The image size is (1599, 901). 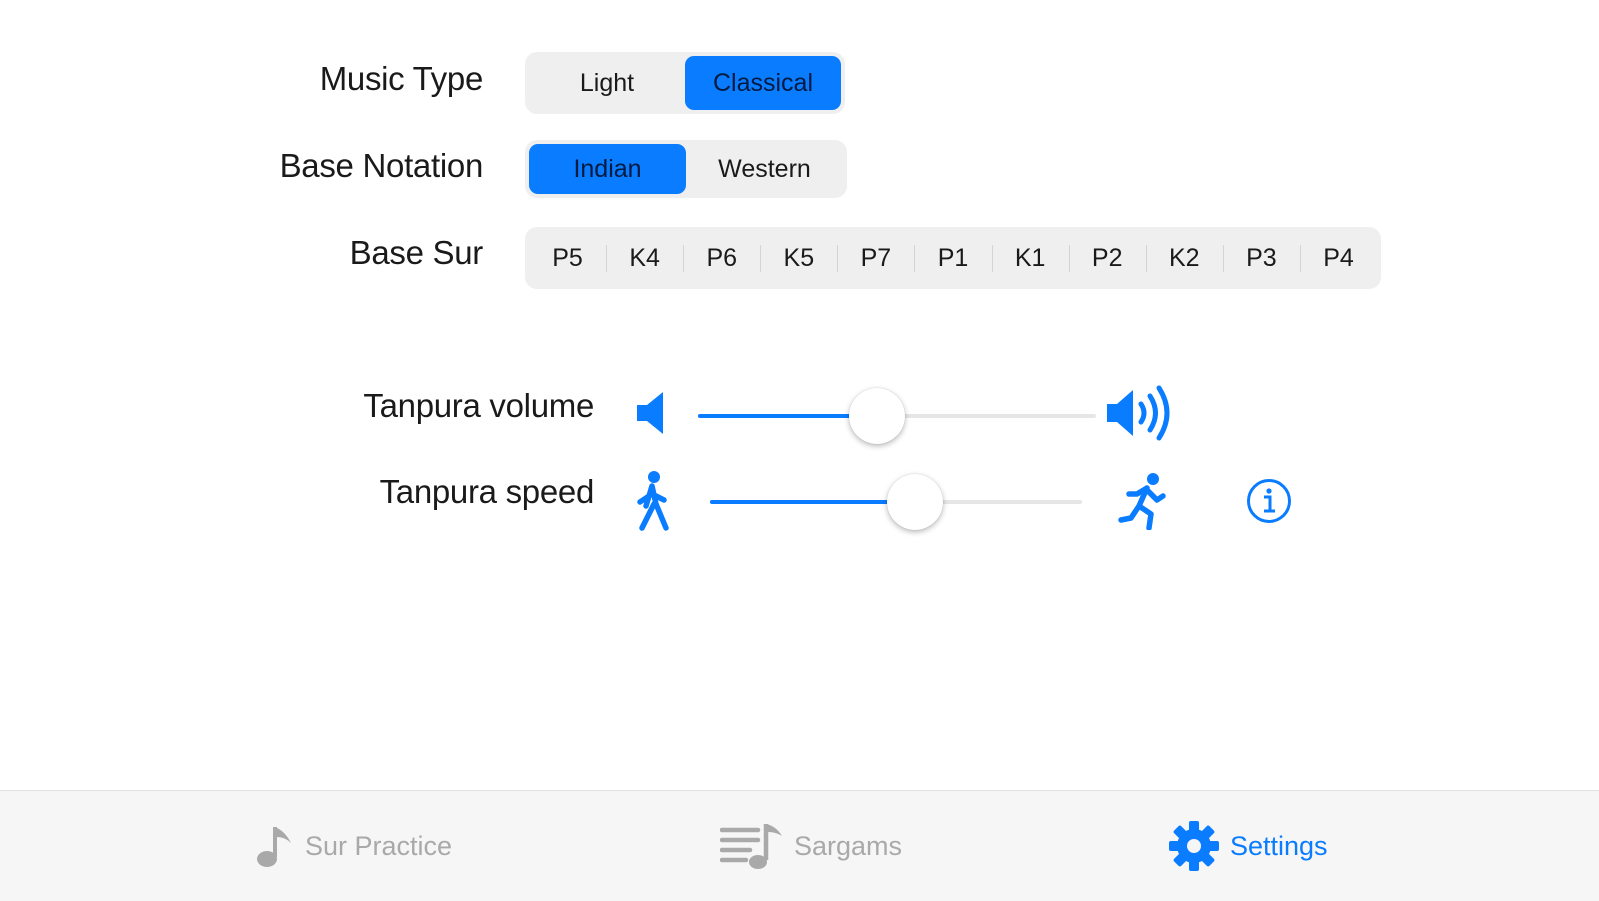 I want to click on base-sur-option-k4: K4, so click(x=644, y=258).